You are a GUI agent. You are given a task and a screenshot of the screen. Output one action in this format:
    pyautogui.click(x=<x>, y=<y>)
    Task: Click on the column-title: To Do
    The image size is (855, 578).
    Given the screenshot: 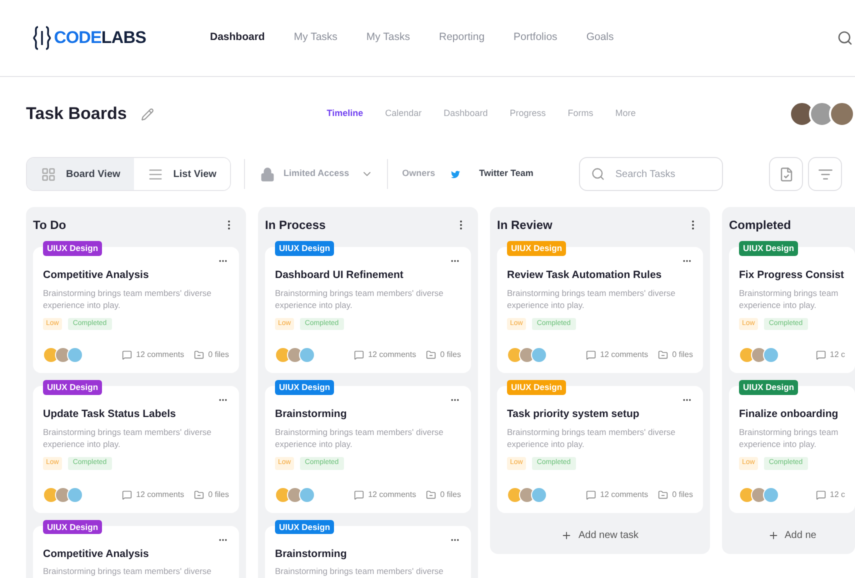 What is the action you would take?
    pyautogui.click(x=49, y=225)
    